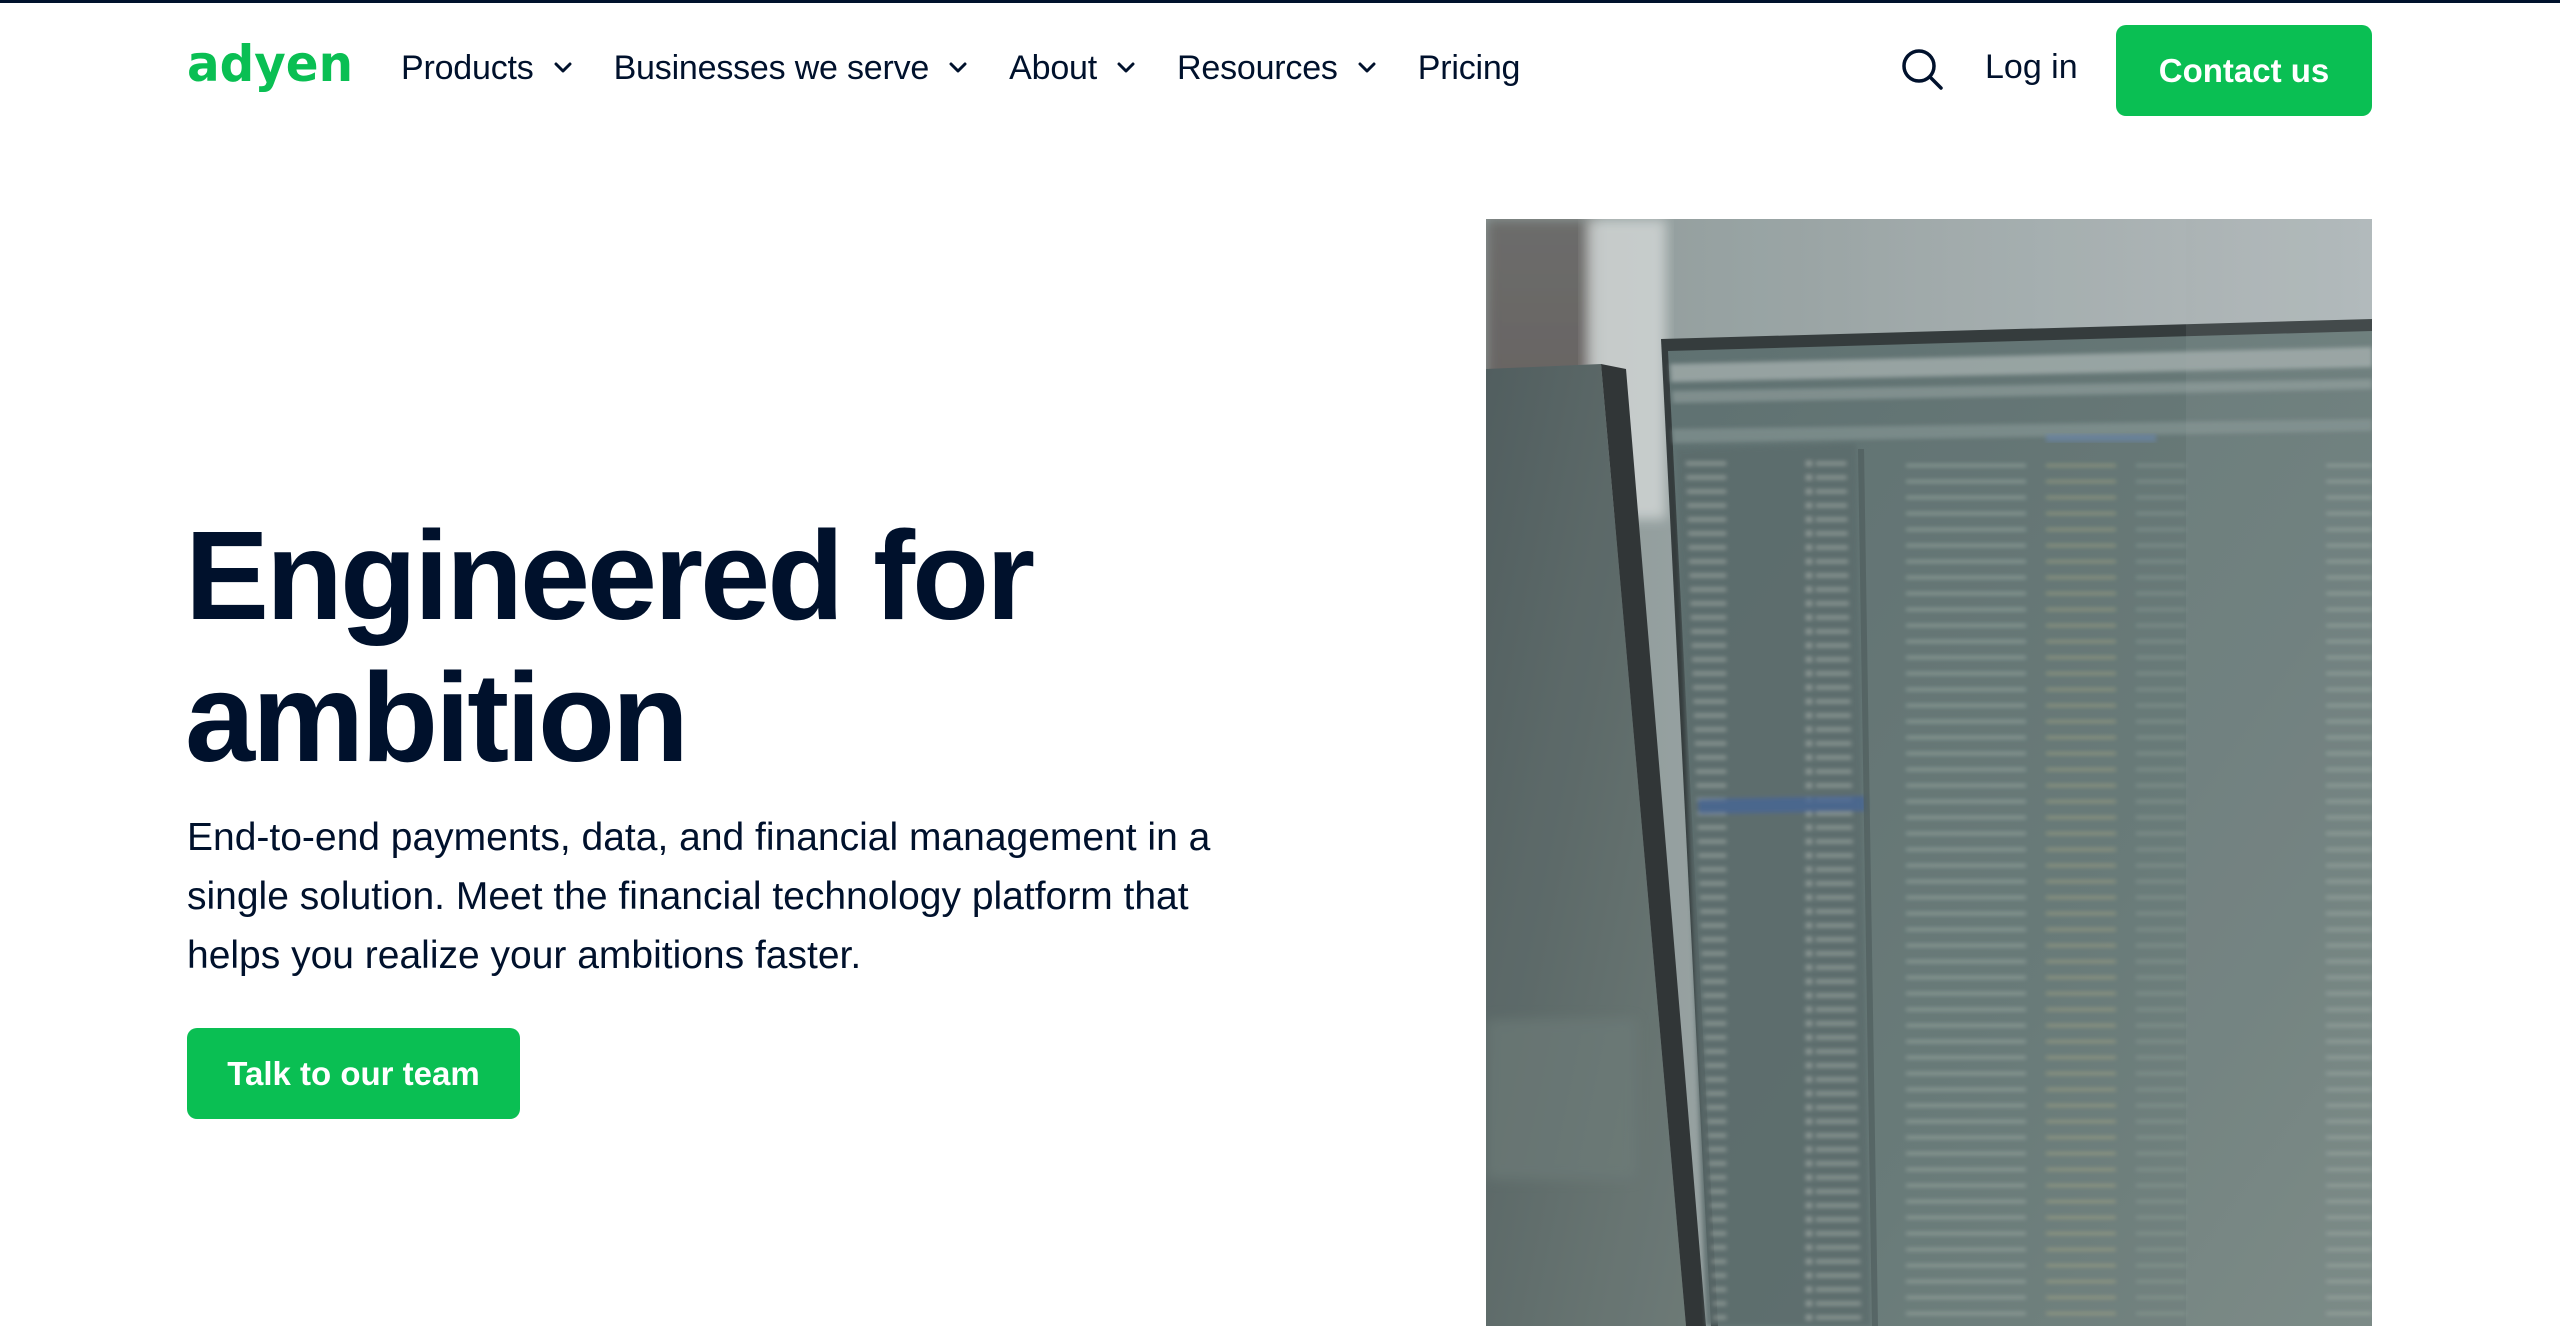  Describe the element at coordinates (1922, 69) in the screenshot. I see `search-icon` at that location.